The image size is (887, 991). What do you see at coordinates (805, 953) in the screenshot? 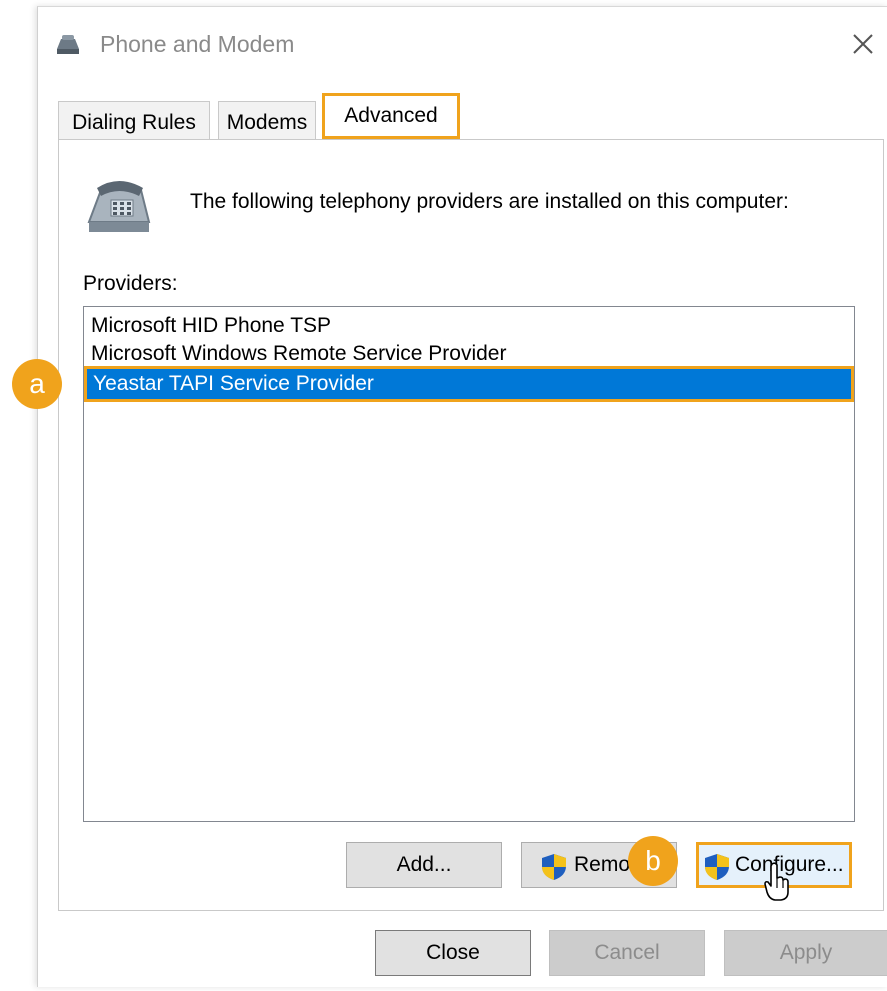
I see `apply-button: Apply` at bounding box center [805, 953].